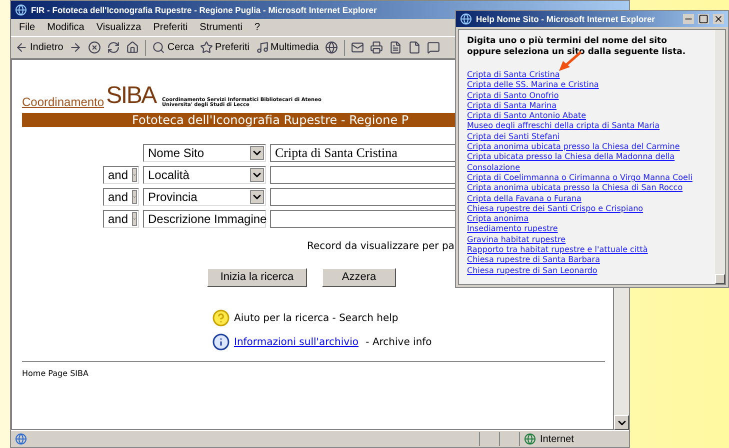  What do you see at coordinates (296, 342) in the screenshot?
I see `archive-info-link: Informazioni sull'archivio` at bounding box center [296, 342].